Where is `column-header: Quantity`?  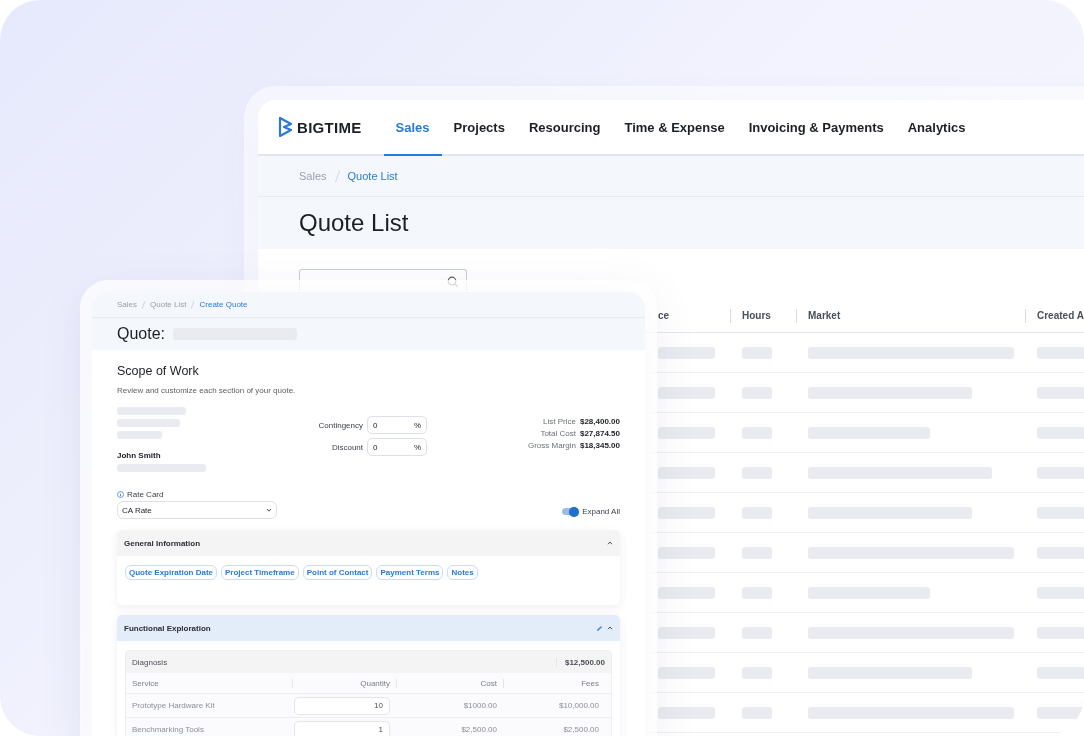 column-header: Quantity is located at coordinates (344, 683).